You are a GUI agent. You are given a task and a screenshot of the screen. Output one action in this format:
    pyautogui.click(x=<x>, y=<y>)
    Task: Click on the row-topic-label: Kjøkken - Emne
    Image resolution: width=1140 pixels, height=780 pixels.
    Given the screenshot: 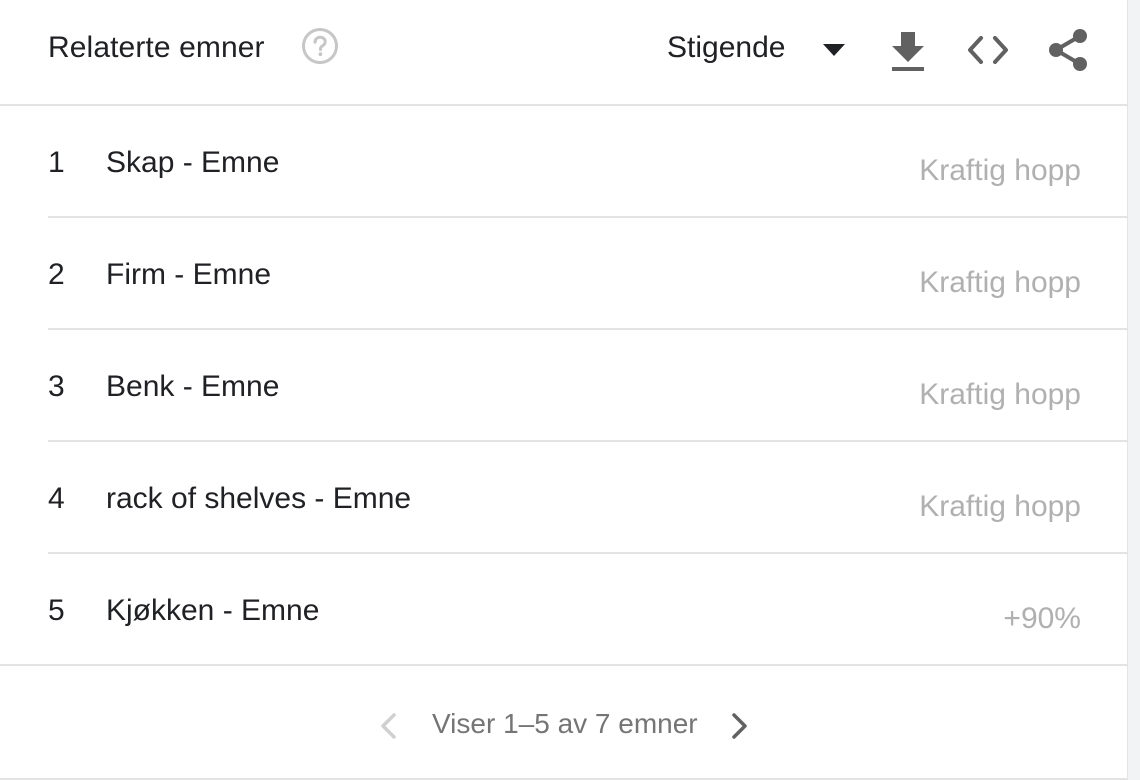 What is the action you would take?
    pyautogui.click(x=212, y=611)
    